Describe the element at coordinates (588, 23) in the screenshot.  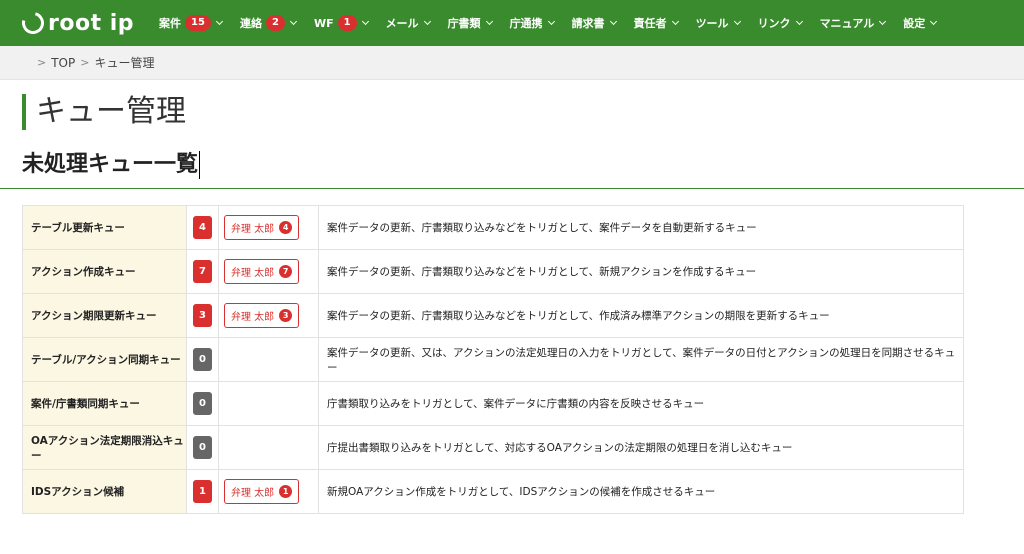
I see `nav-item-label: 請求書` at that location.